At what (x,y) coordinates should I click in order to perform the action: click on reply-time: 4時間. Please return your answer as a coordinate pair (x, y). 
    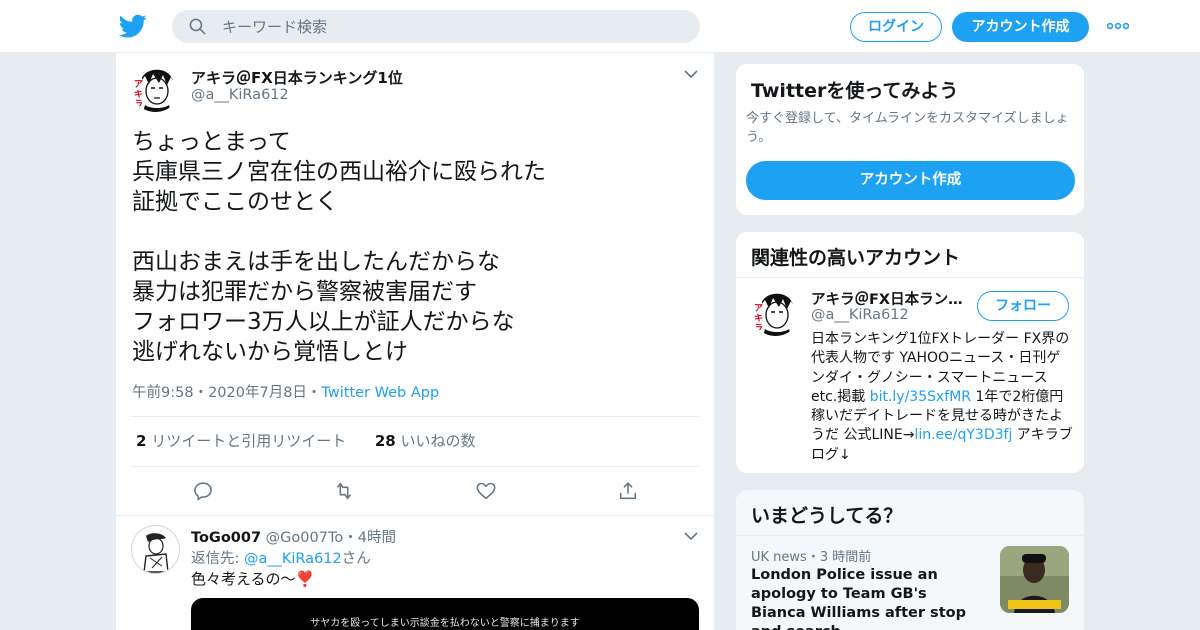
    Looking at the image, I should click on (377, 538).